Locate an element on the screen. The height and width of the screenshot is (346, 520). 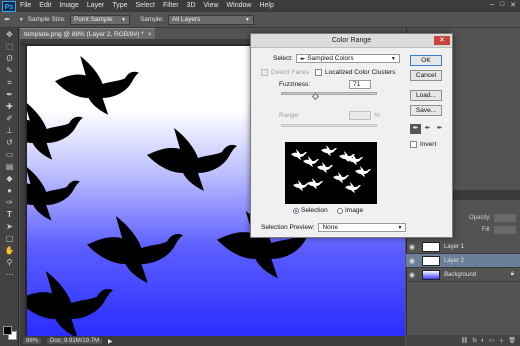
zoom-level: 88% is located at coordinates (32, 341).